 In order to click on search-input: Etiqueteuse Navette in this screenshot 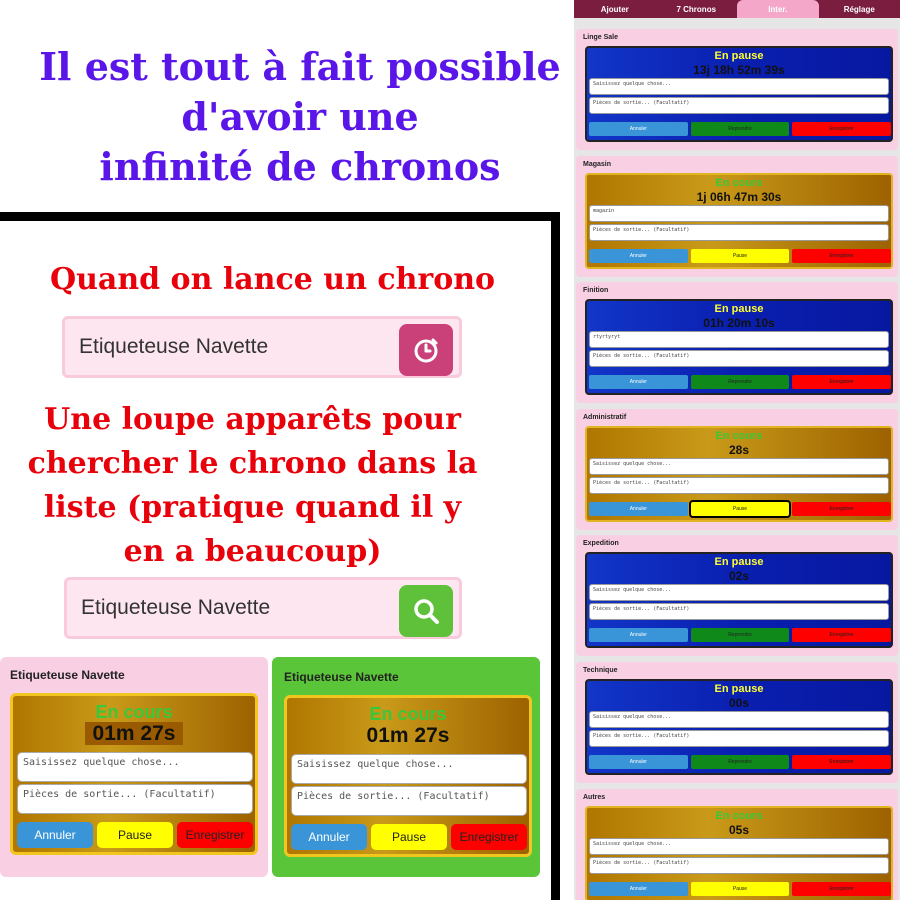, I will do `click(263, 608)`.